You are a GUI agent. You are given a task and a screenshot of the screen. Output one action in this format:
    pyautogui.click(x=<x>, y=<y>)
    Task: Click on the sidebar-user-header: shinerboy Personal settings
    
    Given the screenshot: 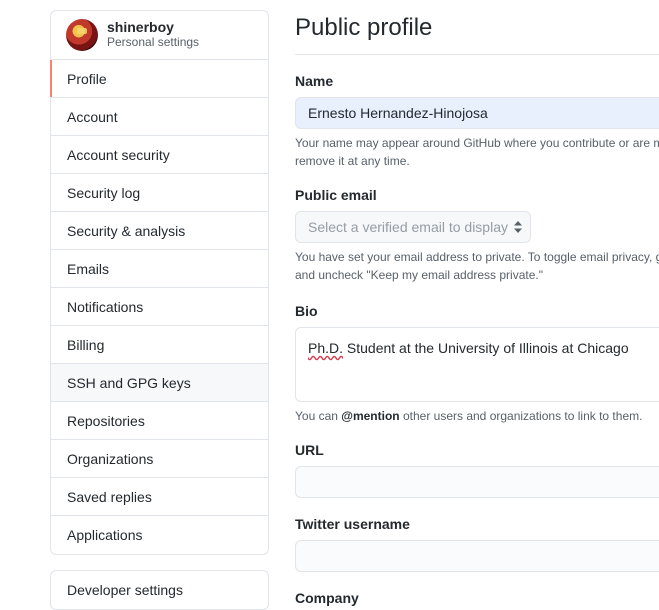 What is the action you would take?
    pyautogui.click(x=159, y=35)
    